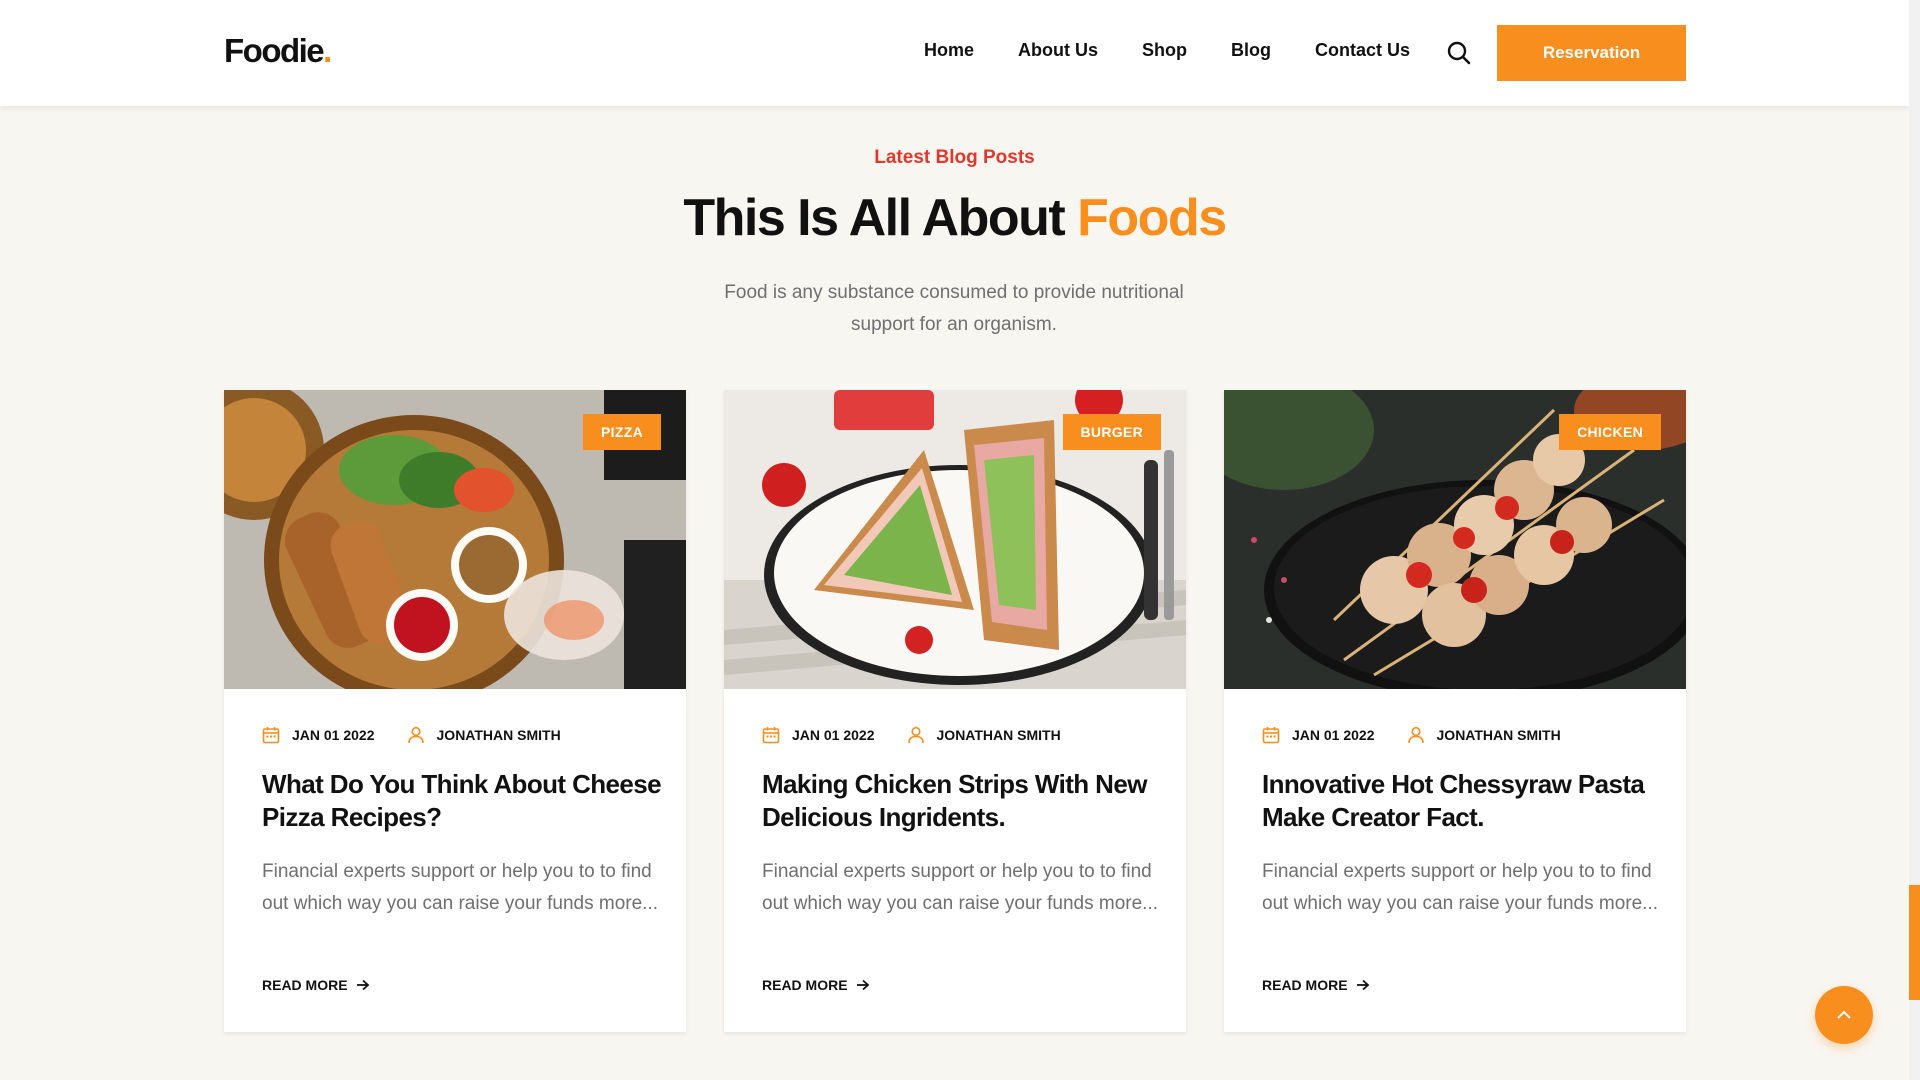 The width and height of the screenshot is (1920, 1080). Describe the element at coordinates (1362, 50) in the screenshot. I see `nav-contact-us: Contact Us` at that location.